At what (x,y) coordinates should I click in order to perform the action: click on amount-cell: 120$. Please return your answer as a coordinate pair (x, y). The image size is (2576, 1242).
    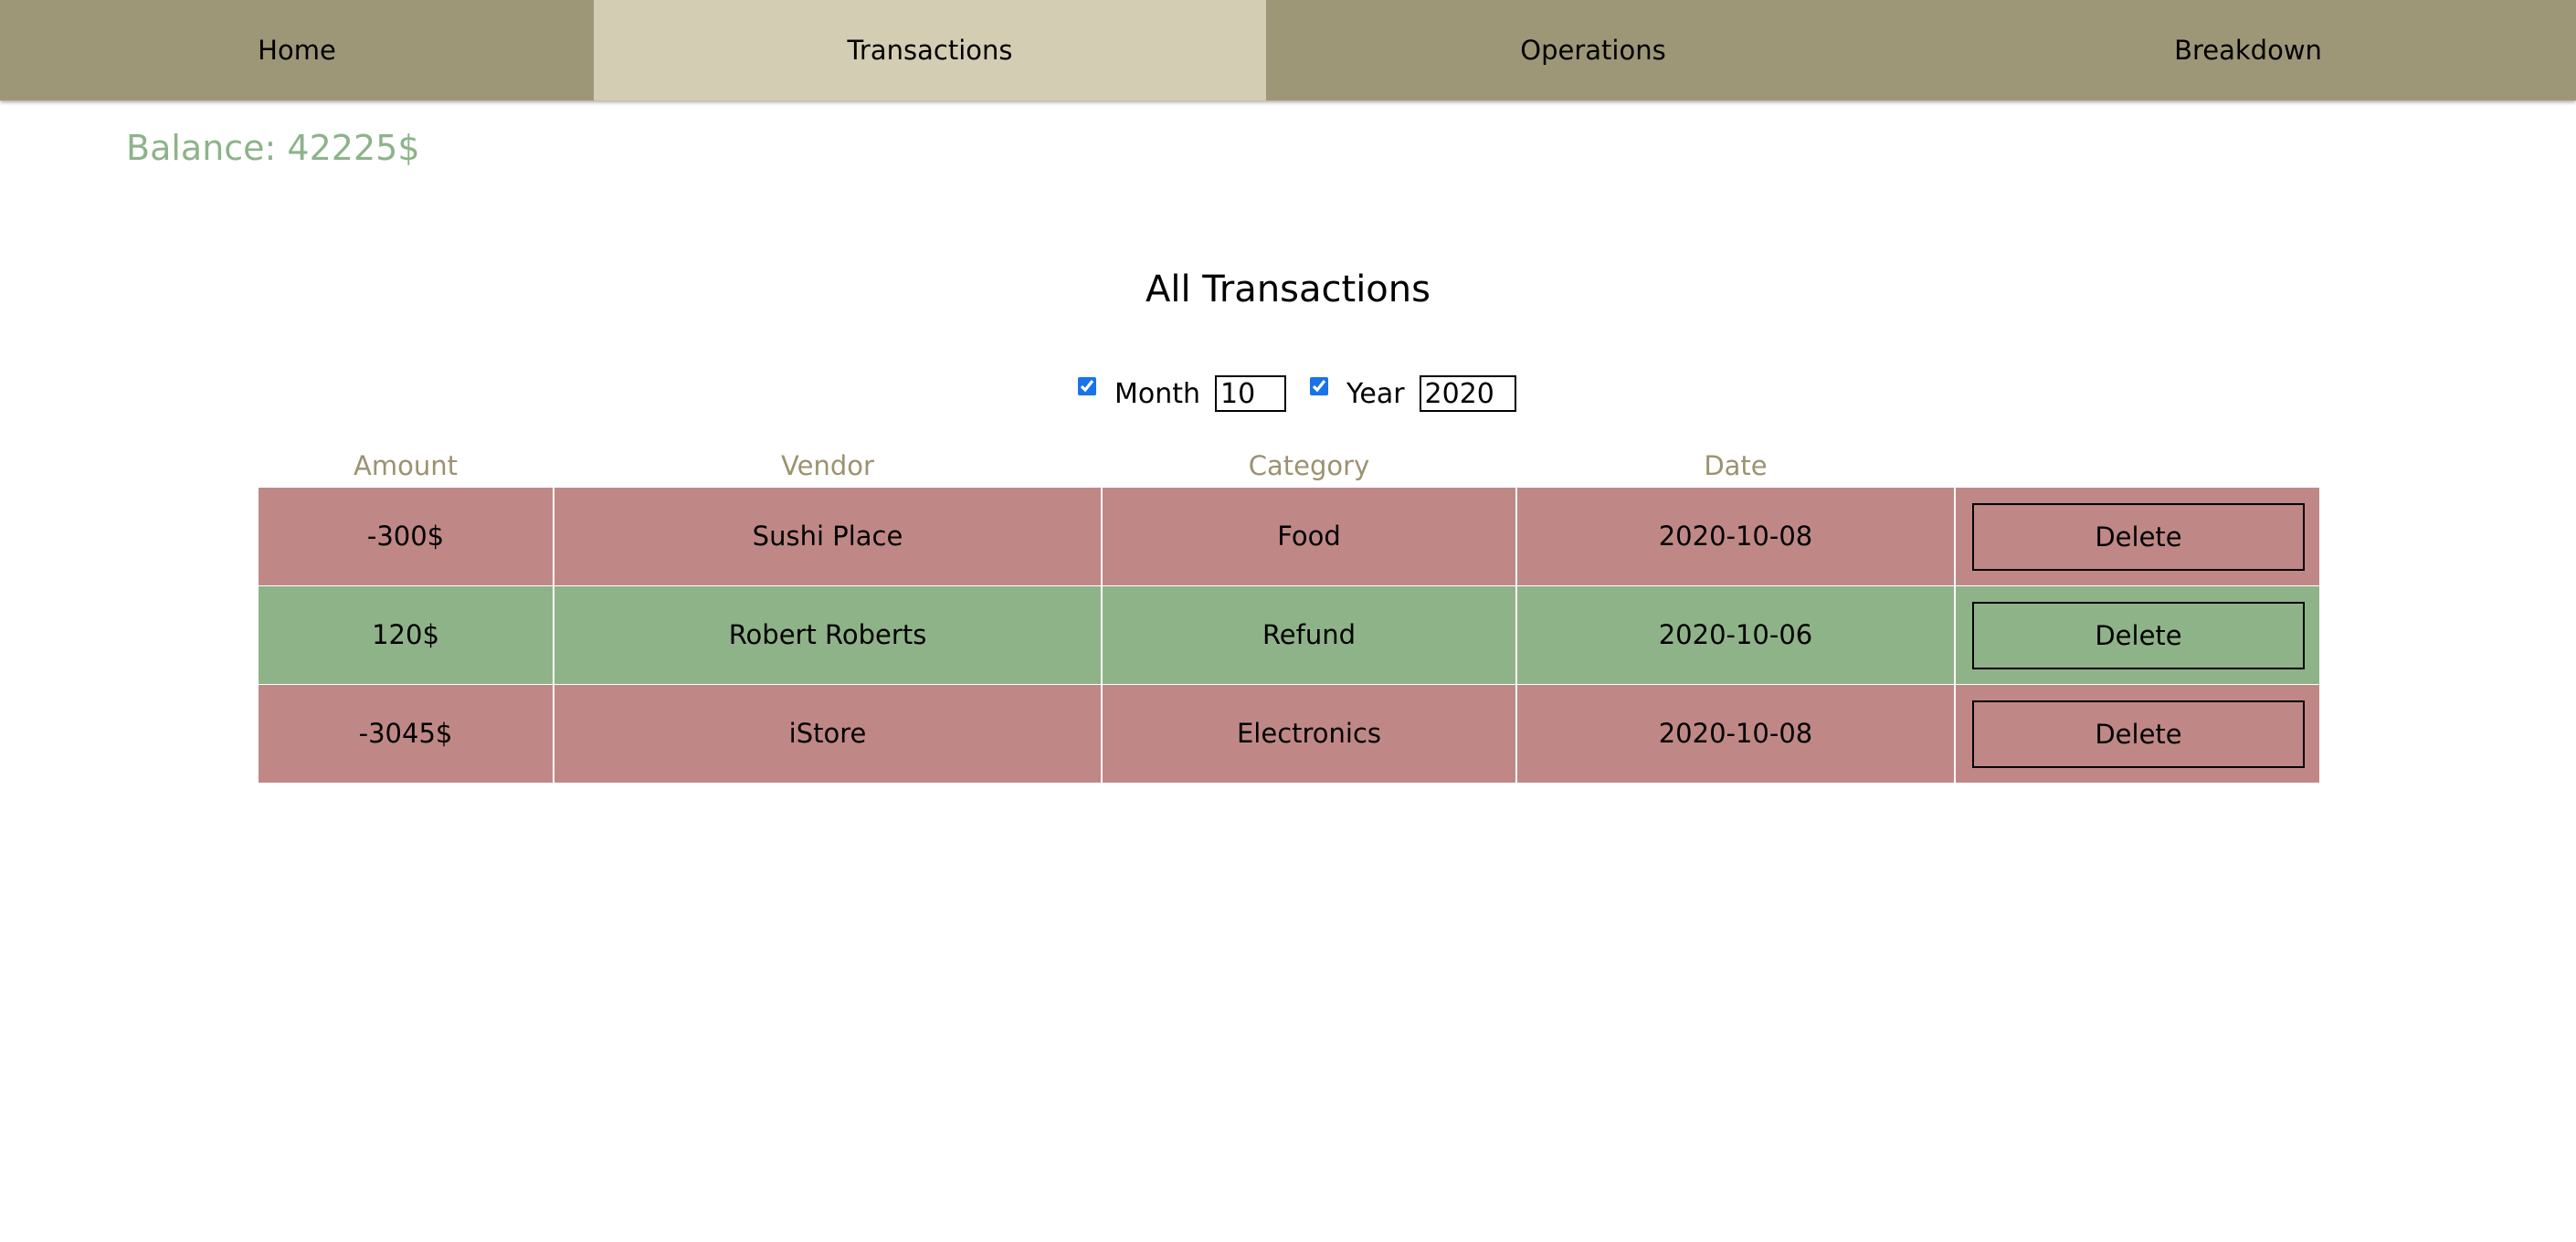
    Looking at the image, I should click on (406, 635).